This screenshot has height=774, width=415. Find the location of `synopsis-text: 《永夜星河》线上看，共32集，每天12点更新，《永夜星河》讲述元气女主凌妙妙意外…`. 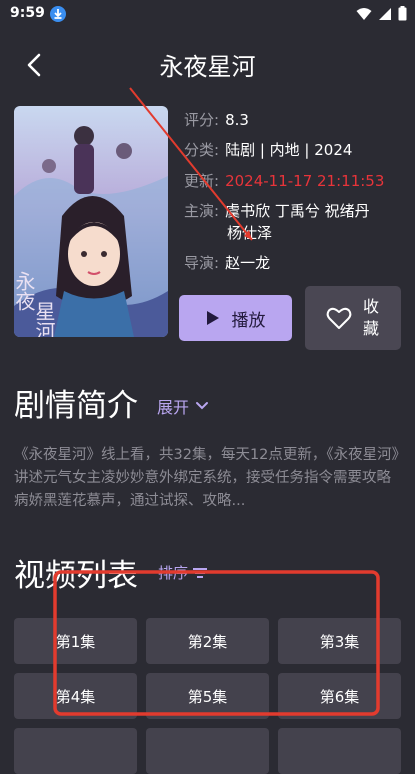

synopsis-text: 《永夜星河》线上看，共32集，每天12点更新，《永夜星河》讲述元气女主凌妙妙意外… is located at coordinates (206, 478).